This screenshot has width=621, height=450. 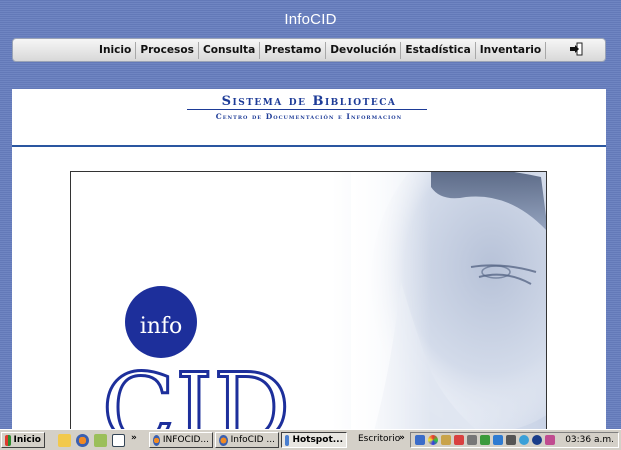 I want to click on tray-globe-icon, so click(x=524, y=440).